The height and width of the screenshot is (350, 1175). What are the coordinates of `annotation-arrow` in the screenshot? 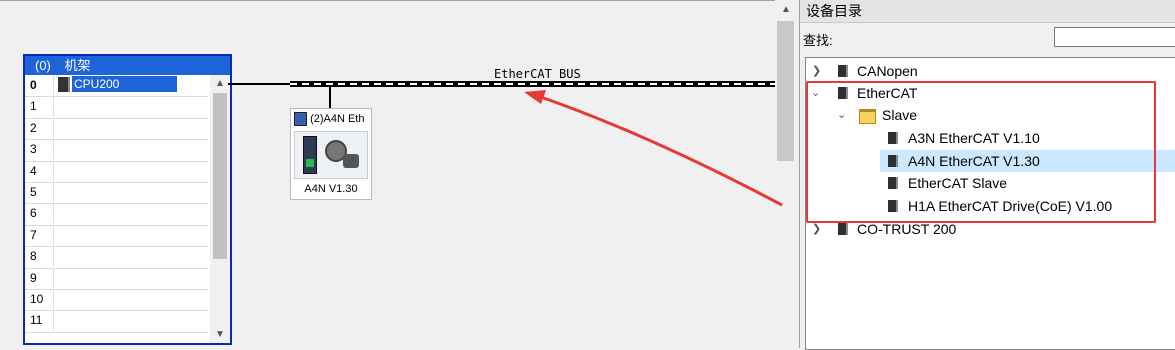 It's located at (653, 148).